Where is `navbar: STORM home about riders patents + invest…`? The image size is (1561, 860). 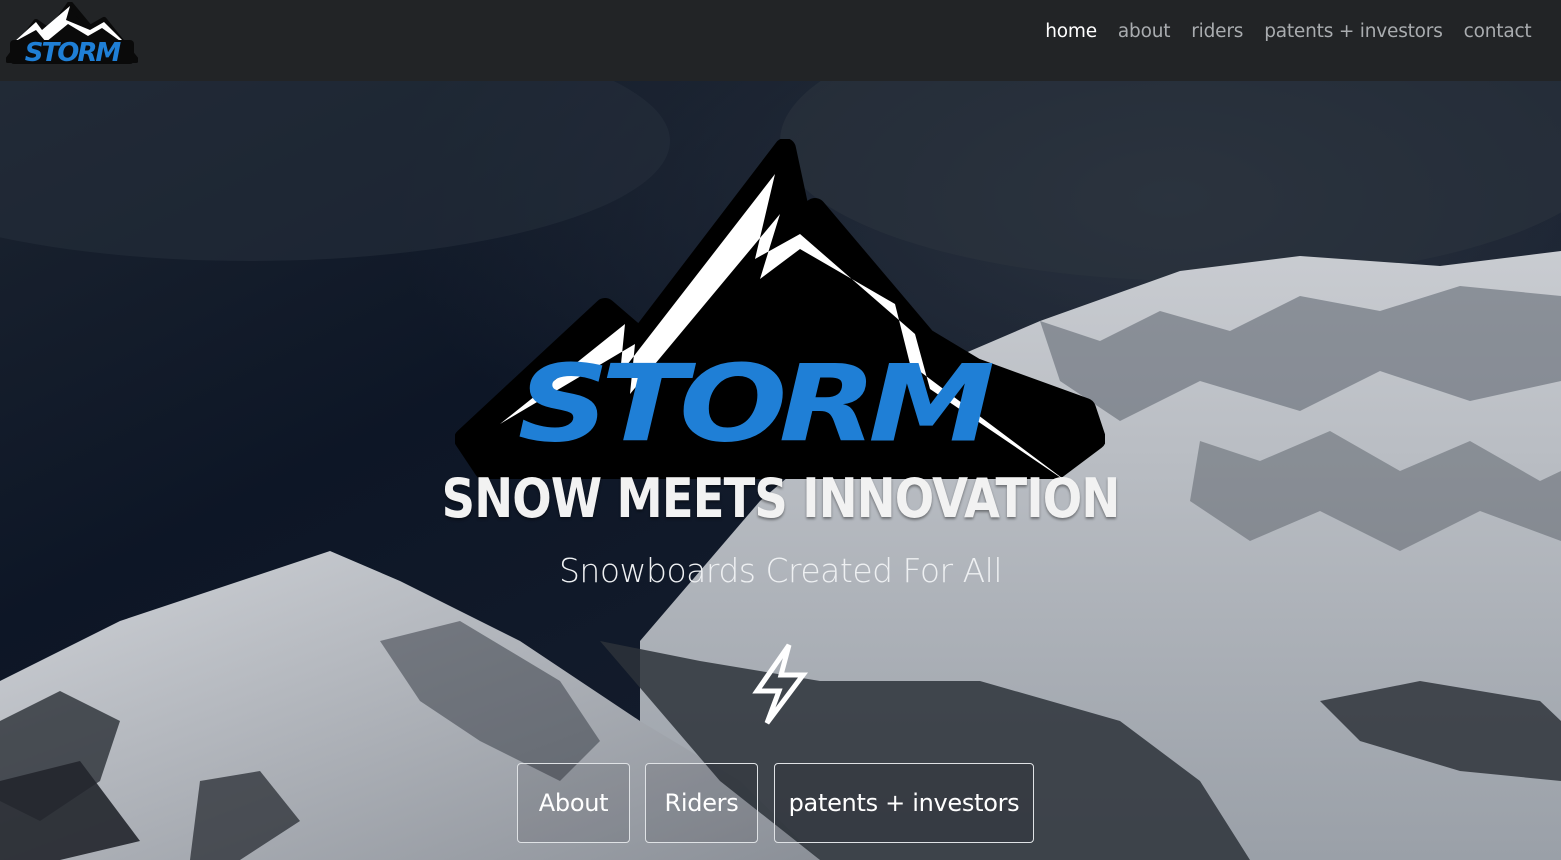
navbar: STORM home about riders patents + invest… is located at coordinates (780, 40).